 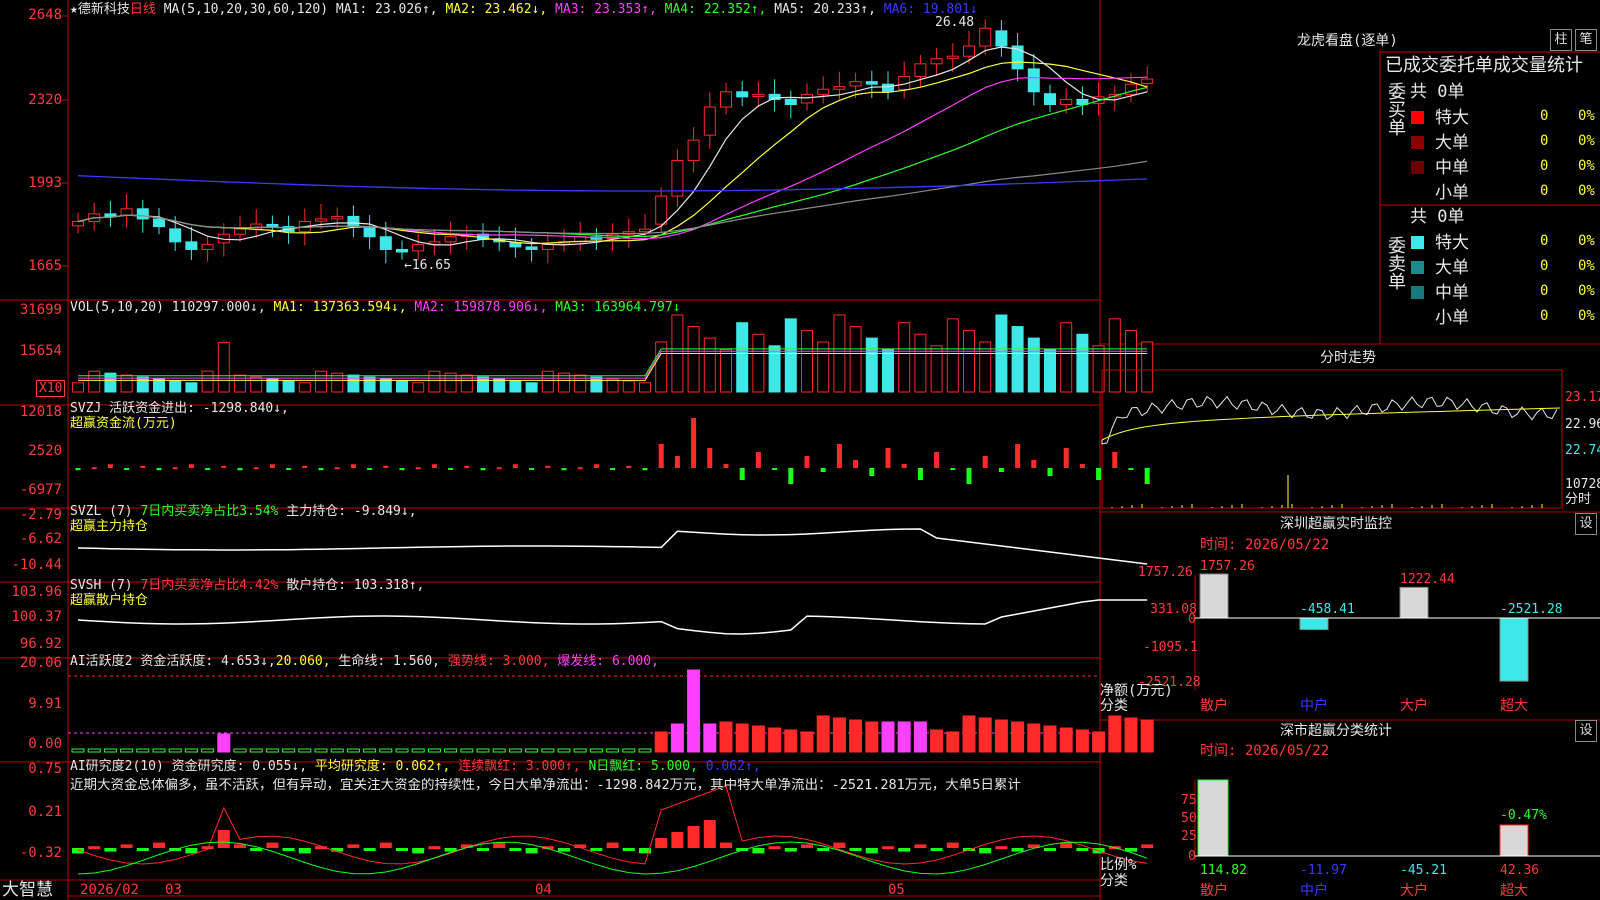 I want to click on buy-row-swatch, so click(x=1417, y=142).